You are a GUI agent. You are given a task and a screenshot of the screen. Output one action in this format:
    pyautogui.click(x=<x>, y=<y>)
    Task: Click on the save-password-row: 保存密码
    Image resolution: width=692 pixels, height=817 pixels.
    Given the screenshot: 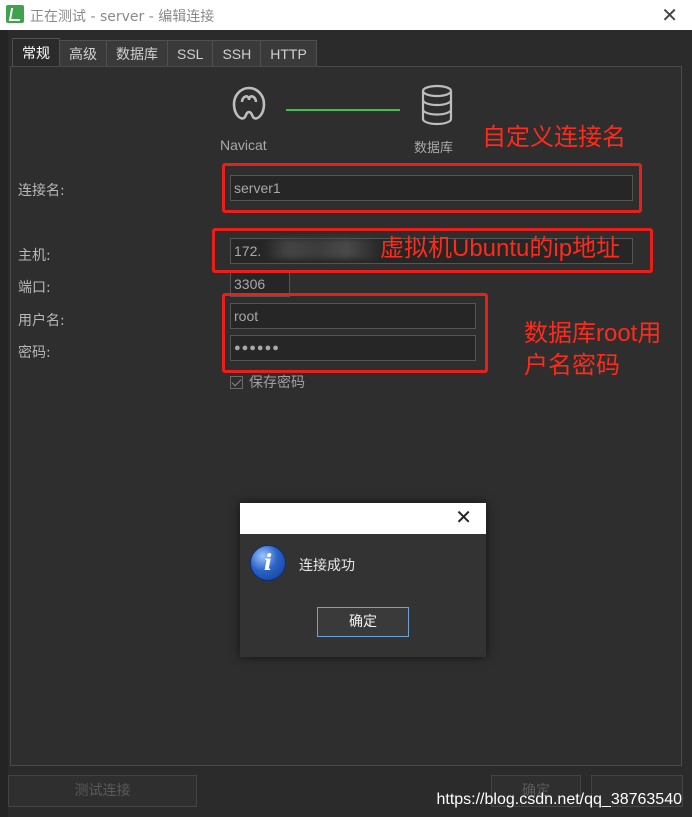 What is the action you would take?
    pyautogui.click(x=267, y=382)
    